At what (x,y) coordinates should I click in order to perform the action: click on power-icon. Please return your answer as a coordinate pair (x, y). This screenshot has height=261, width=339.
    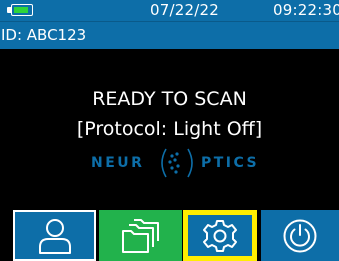
    Looking at the image, I should click on (300, 235).